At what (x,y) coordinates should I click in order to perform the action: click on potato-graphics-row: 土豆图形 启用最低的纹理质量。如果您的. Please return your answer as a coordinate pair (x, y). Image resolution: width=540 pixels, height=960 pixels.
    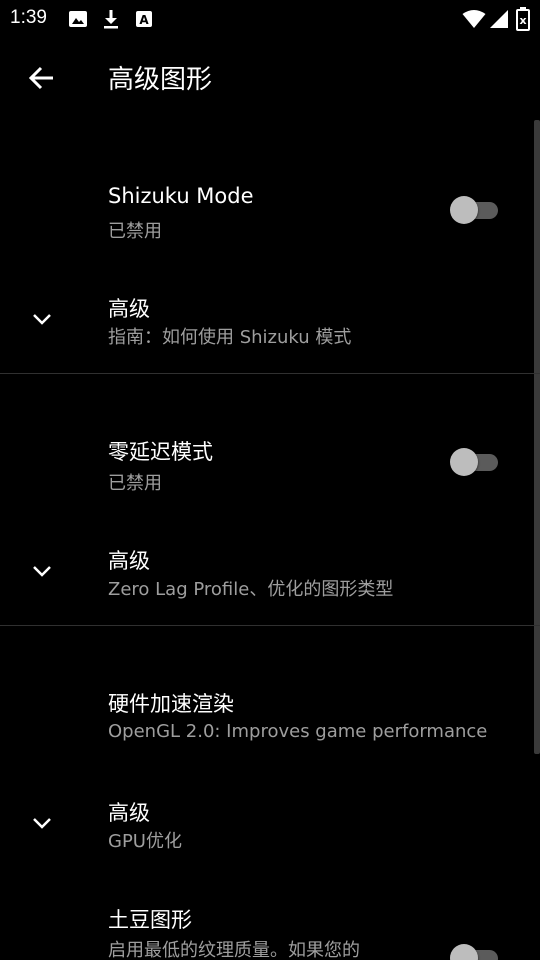
    Looking at the image, I should click on (267, 920).